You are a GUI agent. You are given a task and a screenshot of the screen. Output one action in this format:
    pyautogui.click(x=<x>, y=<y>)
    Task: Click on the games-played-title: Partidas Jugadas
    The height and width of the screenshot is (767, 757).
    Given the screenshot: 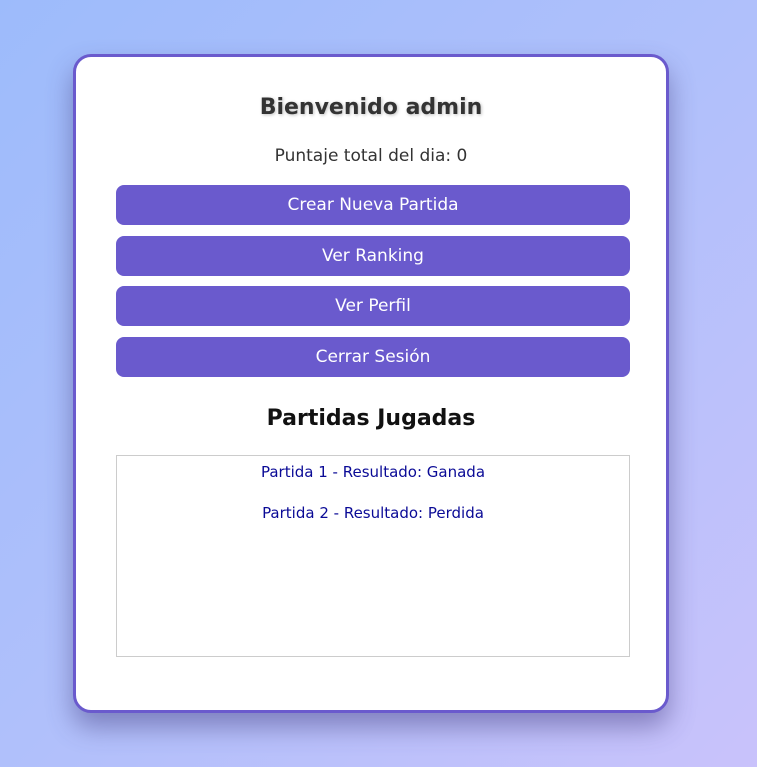 What is the action you would take?
    pyautogui.click(x=371, y=418)
    